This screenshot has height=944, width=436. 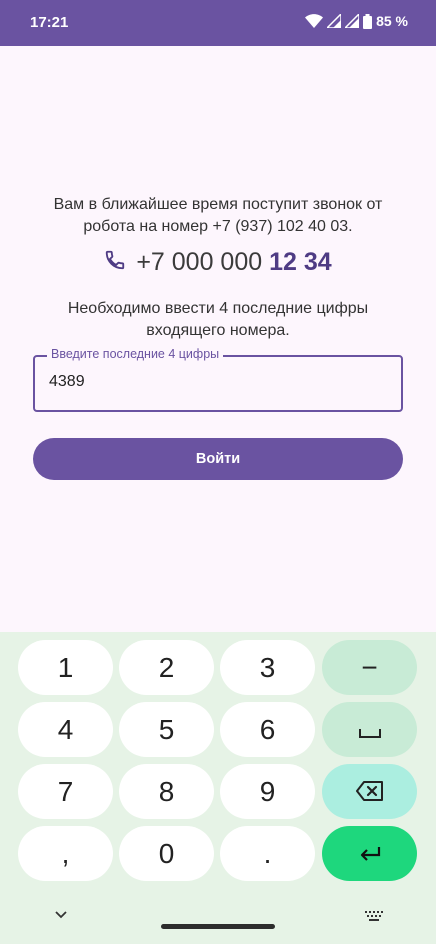 What do you see at coordinates (166, 729) in the screenshot?
I see `key-5: 5` at bounding box center [166, 729].